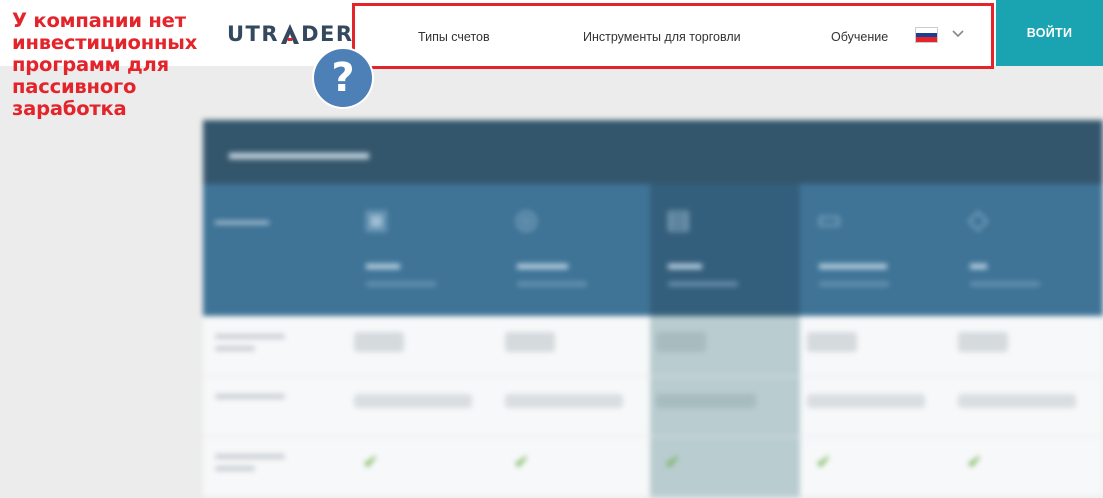 The image size is (1103, 498). What do you see at coordinates (454, 37) in the screenshot?
I see `nav-account-types: Типы счетов` at bounding box center [454, 37].